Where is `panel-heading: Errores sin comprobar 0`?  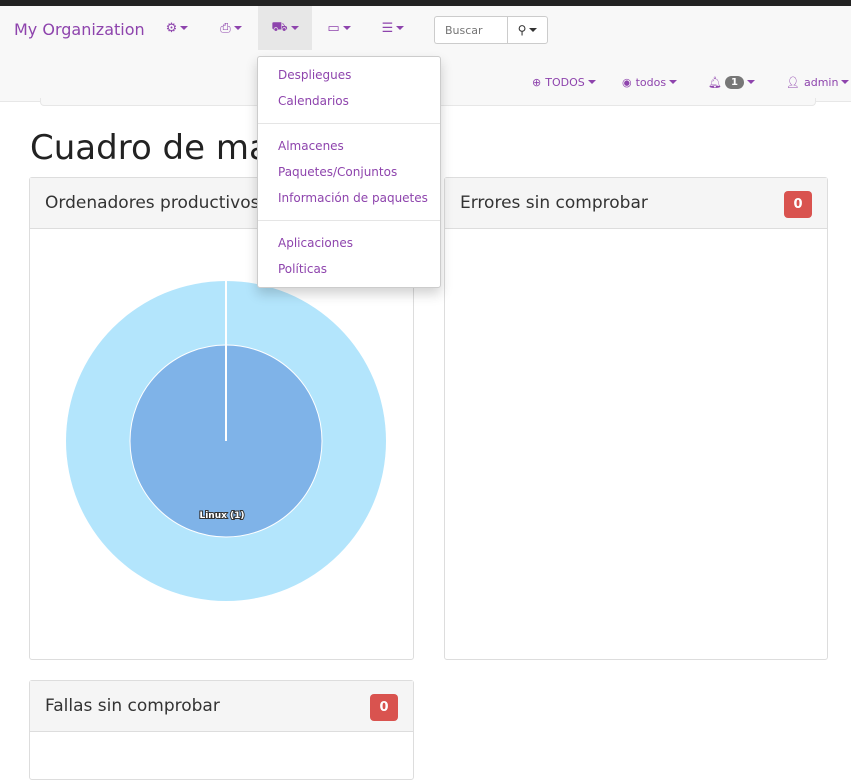 panel-heading: Errores sin comprobar 0 is located at coordinates (636, 203).